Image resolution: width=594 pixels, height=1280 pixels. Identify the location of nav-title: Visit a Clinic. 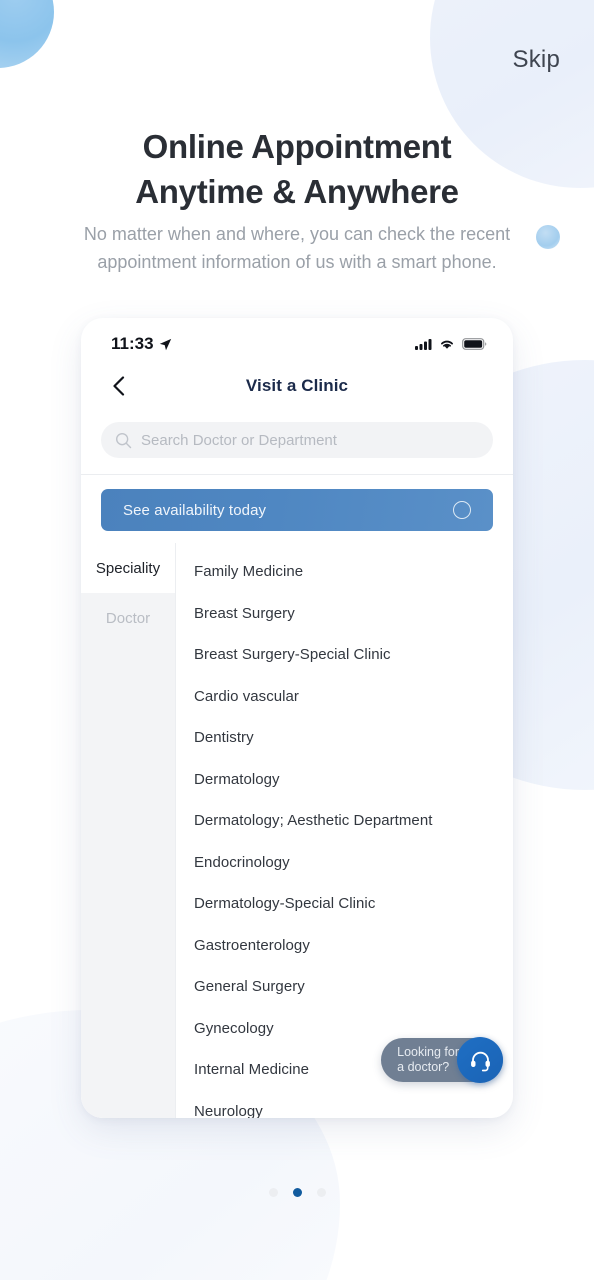
(297, 385).